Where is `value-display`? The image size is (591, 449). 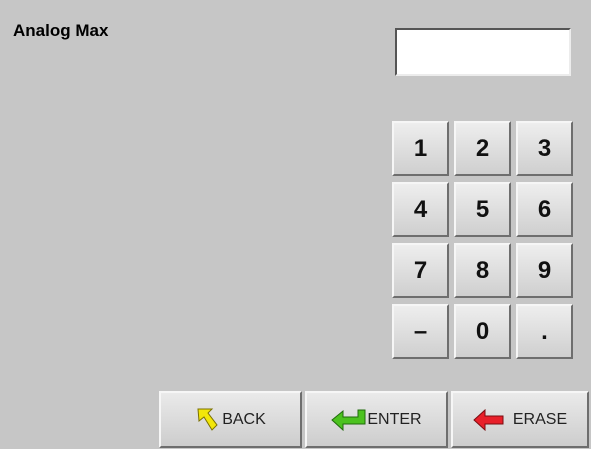 value-display is located at coordinates (483, 52).